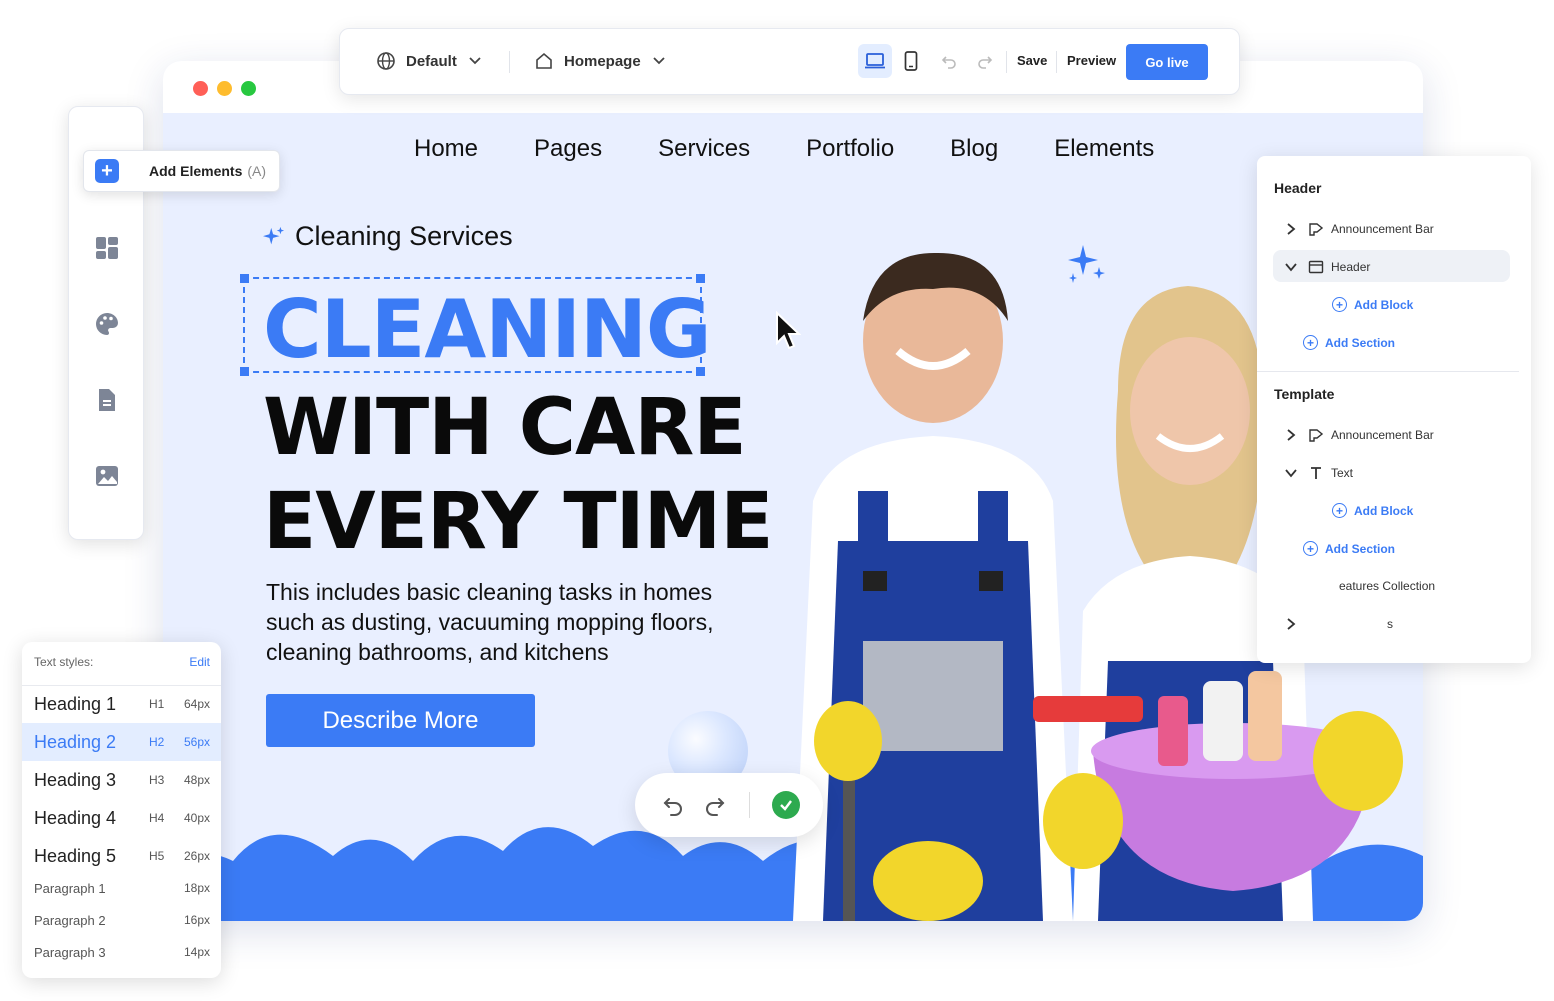 The width and height of the screenshot is (1554, 1001). Describe the element at coordinates (107, 324) in the screenshot. I see `palette-icon` at that location.